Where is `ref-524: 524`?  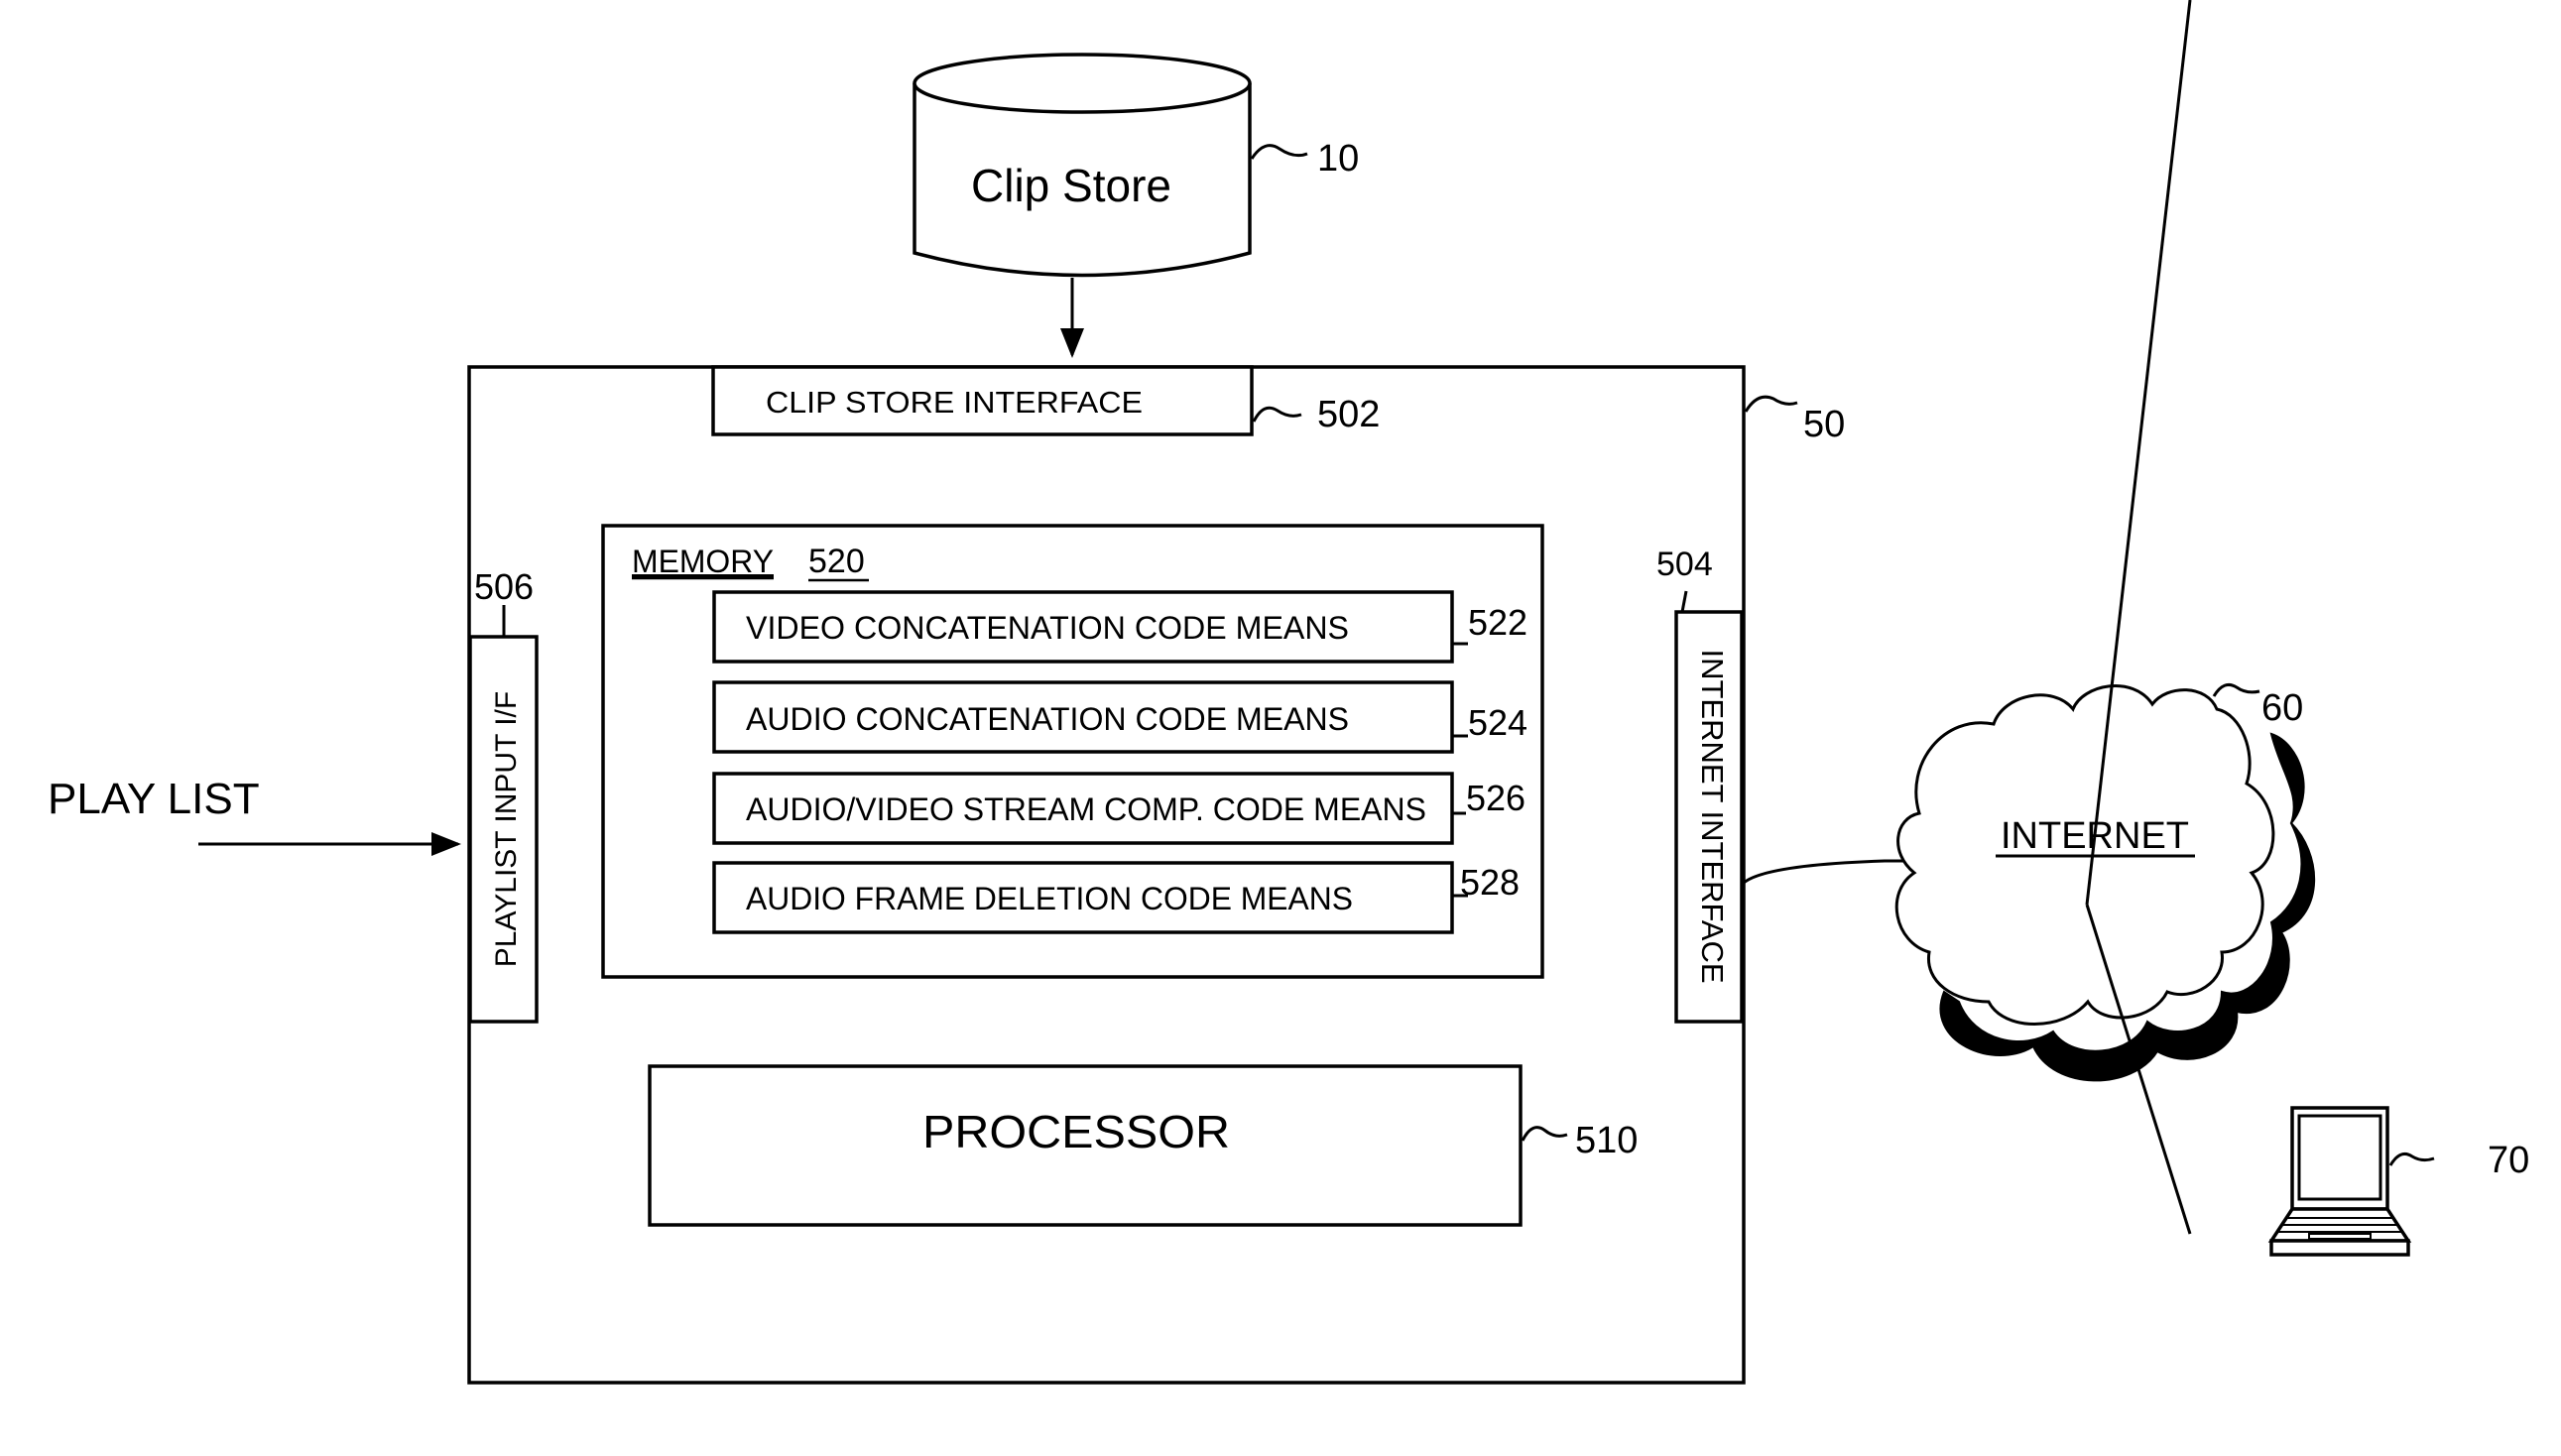
ref-524: 524 is located at coordinates (1497, 722).